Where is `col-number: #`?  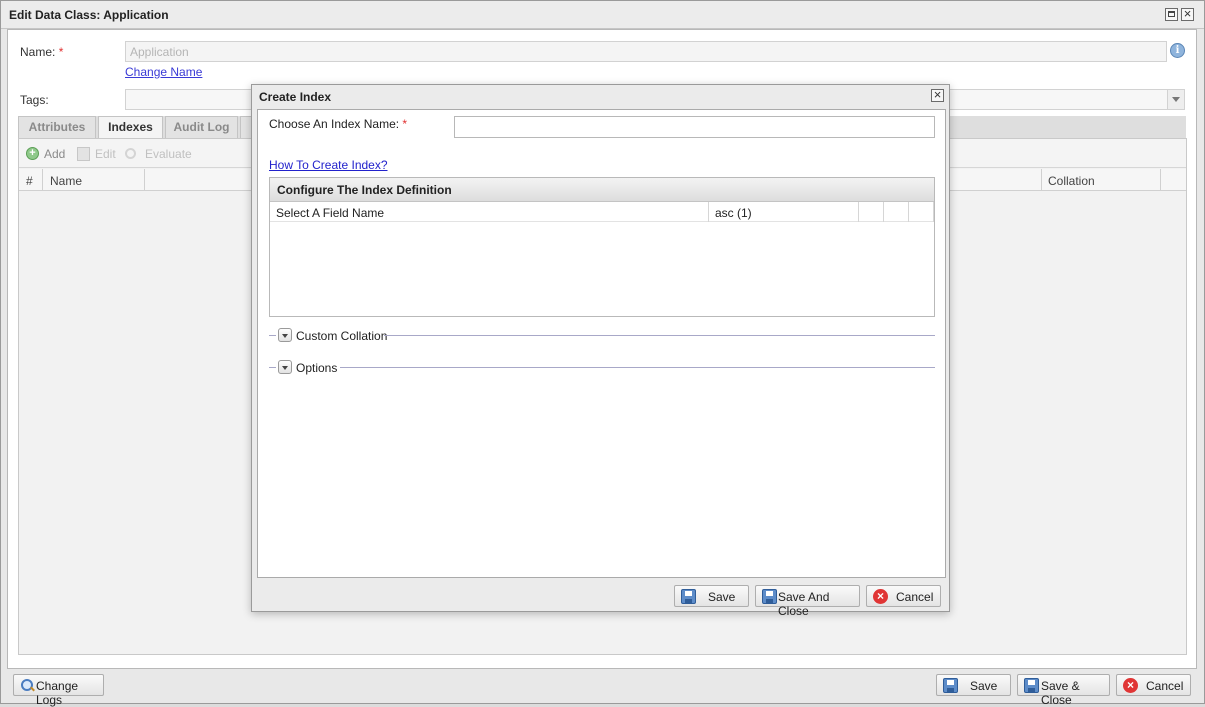 col-number: # is located at coordinates (31, 180).